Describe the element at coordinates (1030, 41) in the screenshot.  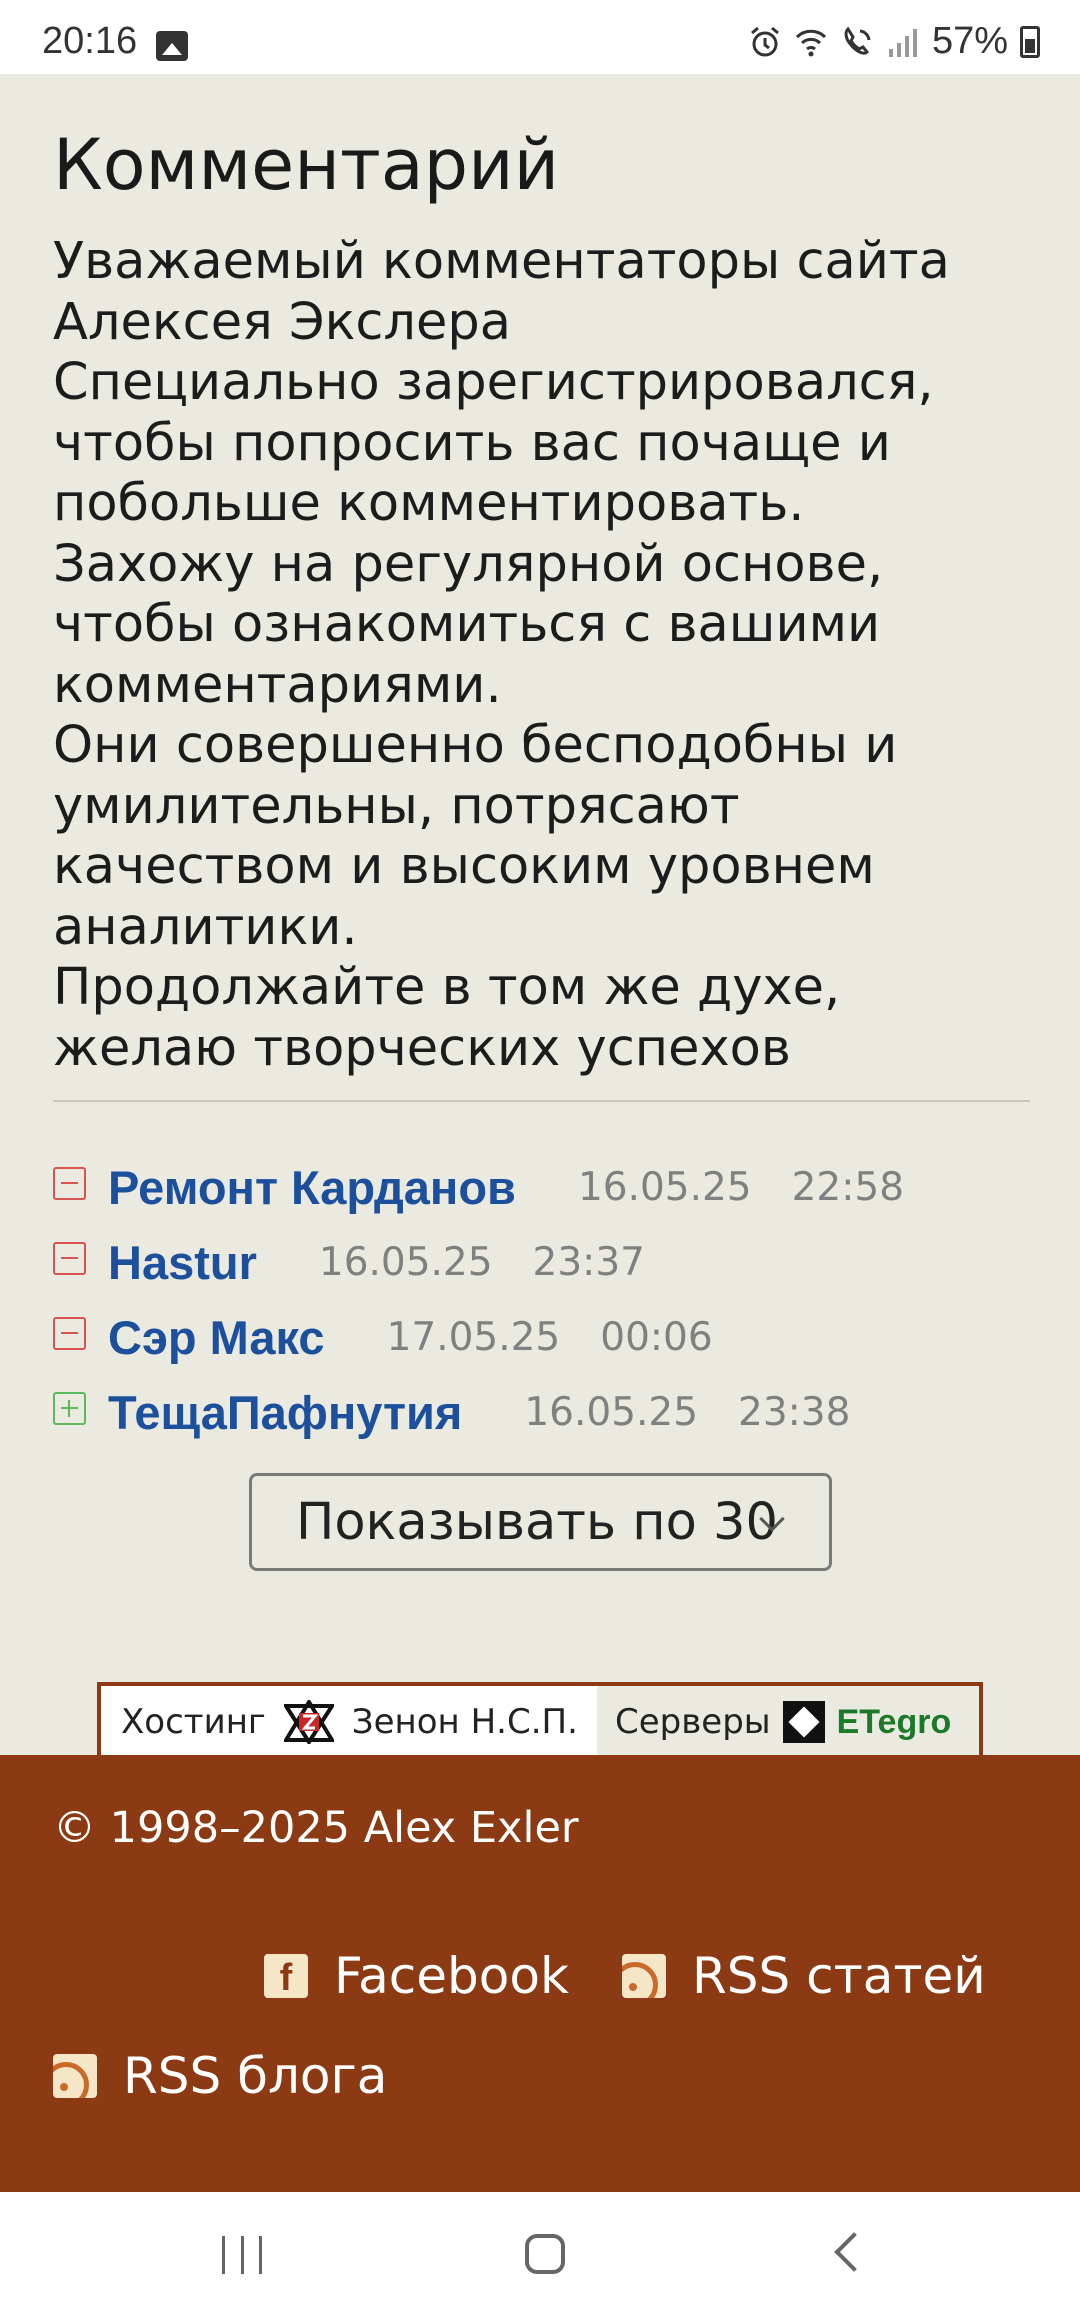
I see `battery-icon` at that location.